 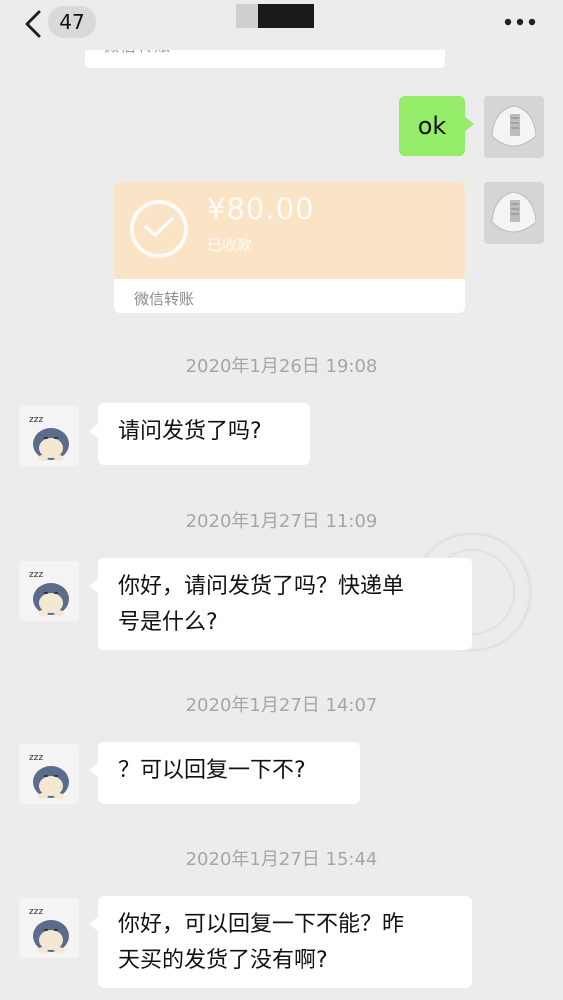 What do you see at coordinates (281, 521) in the screenshot?
I see `message-timestamp: 2020年1月27日 11:09` at bounding box center [281, 521].